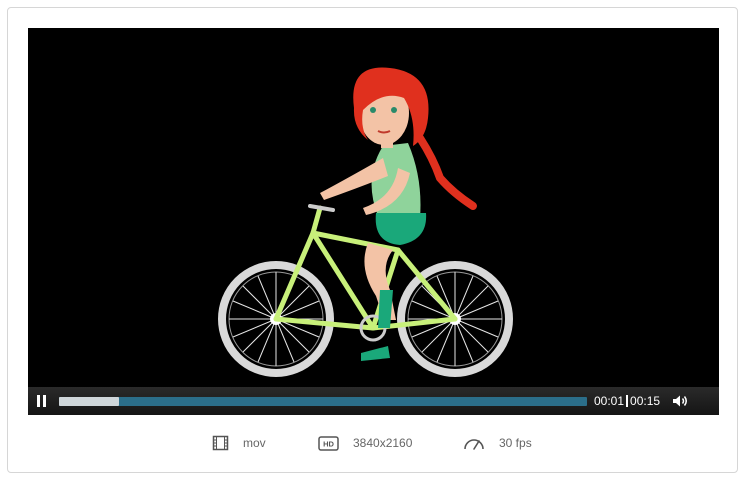 Image resolution: width=745 pixels, height=482 pixels. I want to click on time-separator, so click(627, 401).